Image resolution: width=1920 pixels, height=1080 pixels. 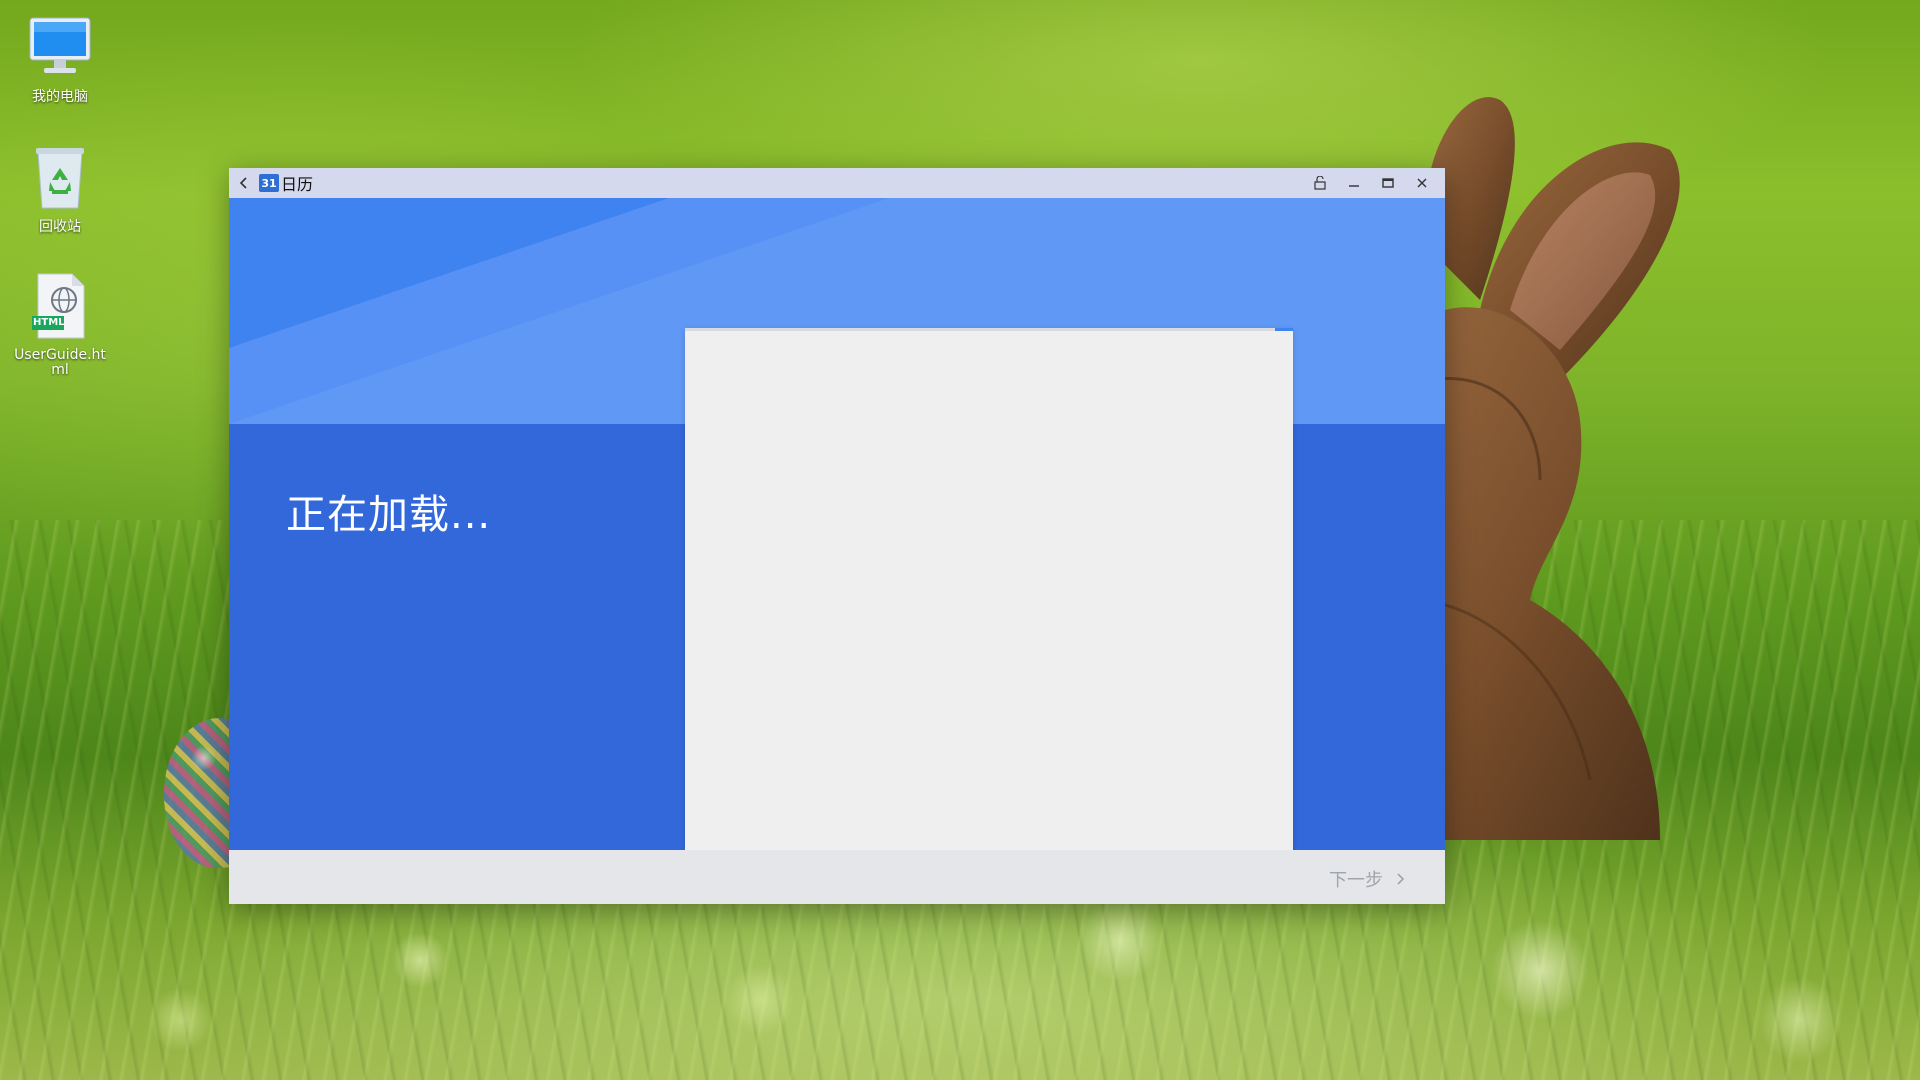 I want to click on pin-icon, so click(x=1320, y=183).